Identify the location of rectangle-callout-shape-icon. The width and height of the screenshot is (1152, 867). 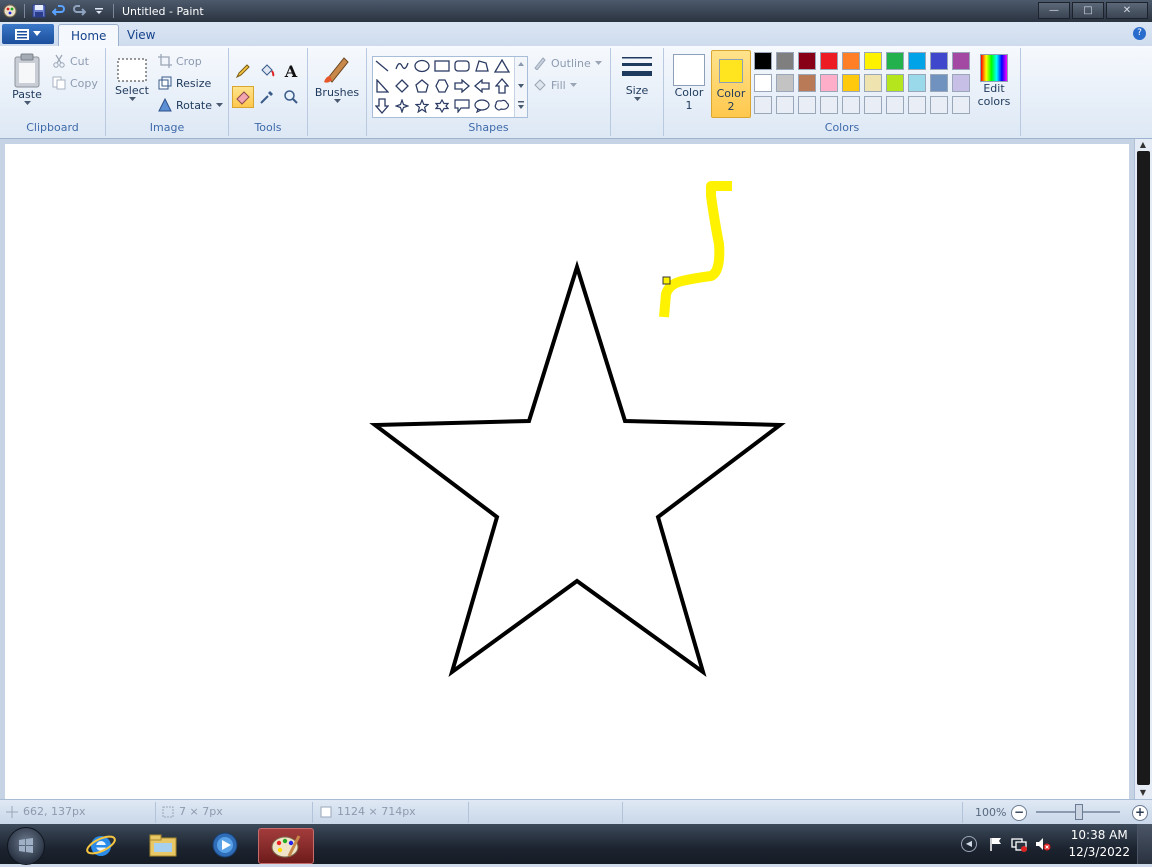
(462, 106).